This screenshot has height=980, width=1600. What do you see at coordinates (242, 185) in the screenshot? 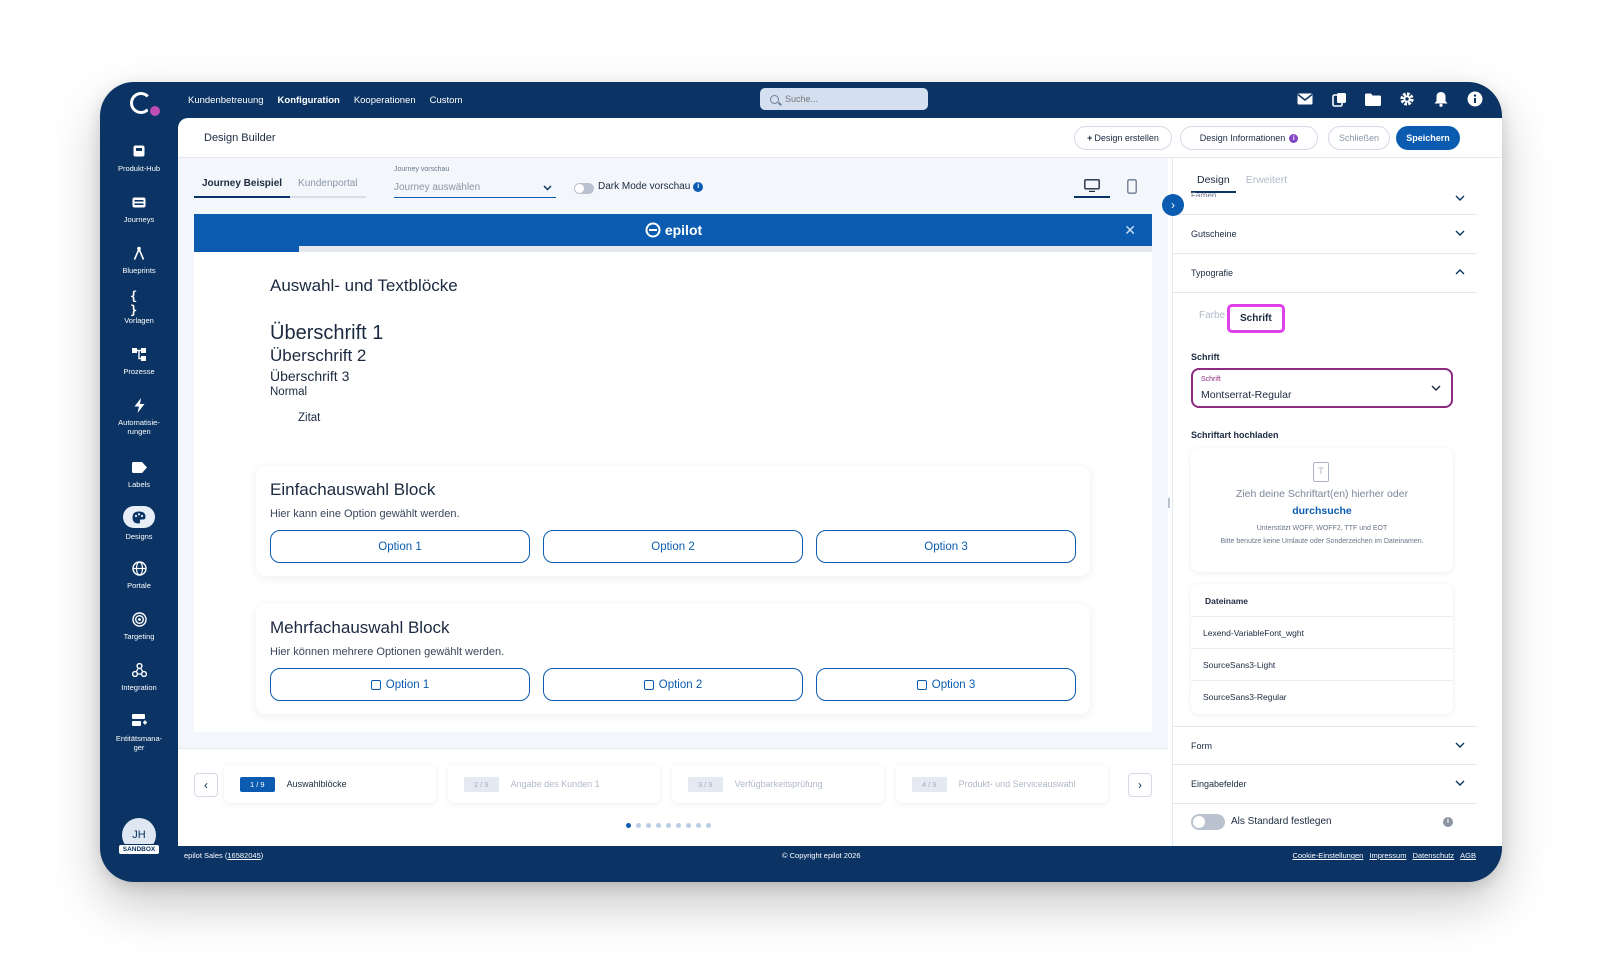
I see `tab-journey-beispiel: Journey Beispiel` at bounding box center [242, 185].